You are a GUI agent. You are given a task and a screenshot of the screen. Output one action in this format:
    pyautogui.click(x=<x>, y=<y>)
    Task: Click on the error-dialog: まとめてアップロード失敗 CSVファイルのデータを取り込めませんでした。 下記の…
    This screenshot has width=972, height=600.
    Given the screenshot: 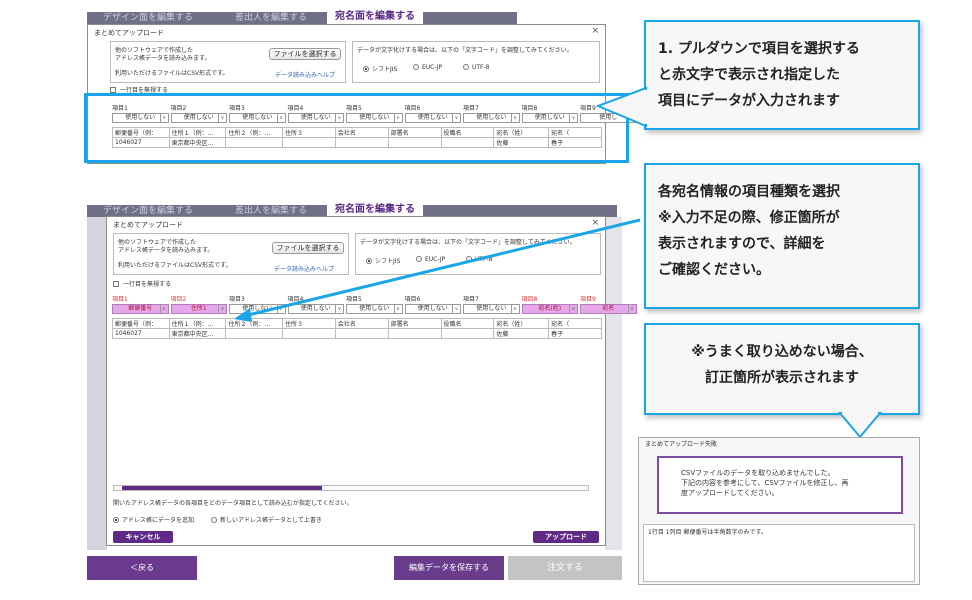 What is the action you would take?
    pyautogui.click(x=779, y=511)
    